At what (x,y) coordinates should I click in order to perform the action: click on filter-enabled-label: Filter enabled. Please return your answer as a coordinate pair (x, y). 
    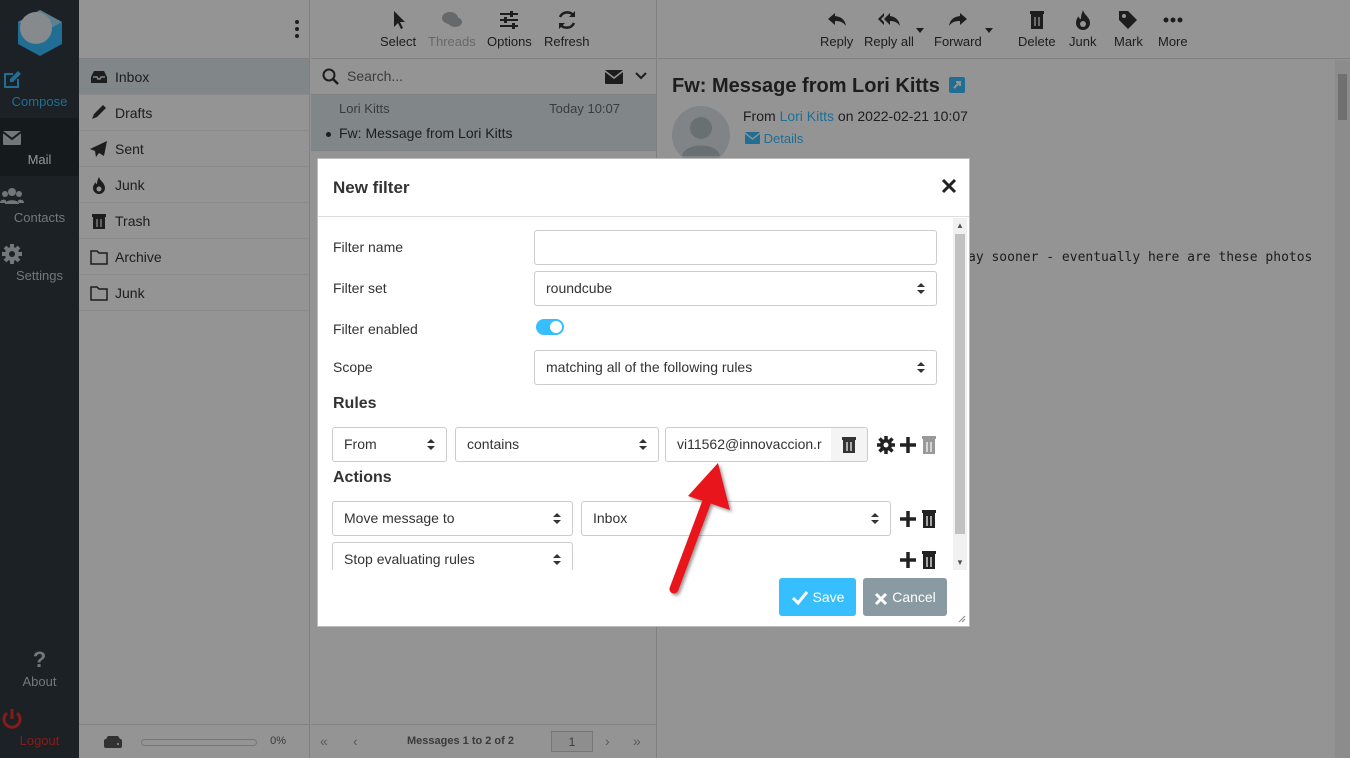
    Looking at the image, I should click on (375, 329).